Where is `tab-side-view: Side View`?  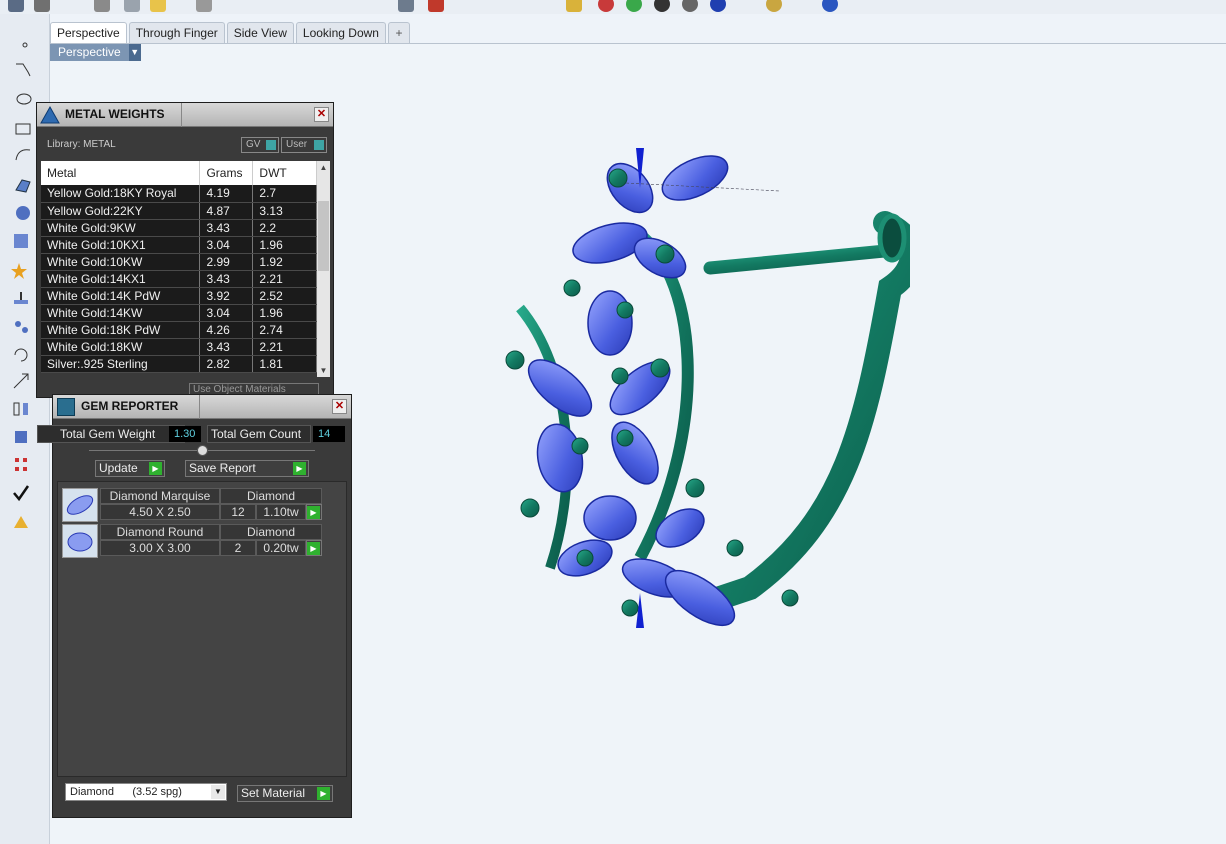
tab-side-view: Side View is located at coordinates (260, 32).